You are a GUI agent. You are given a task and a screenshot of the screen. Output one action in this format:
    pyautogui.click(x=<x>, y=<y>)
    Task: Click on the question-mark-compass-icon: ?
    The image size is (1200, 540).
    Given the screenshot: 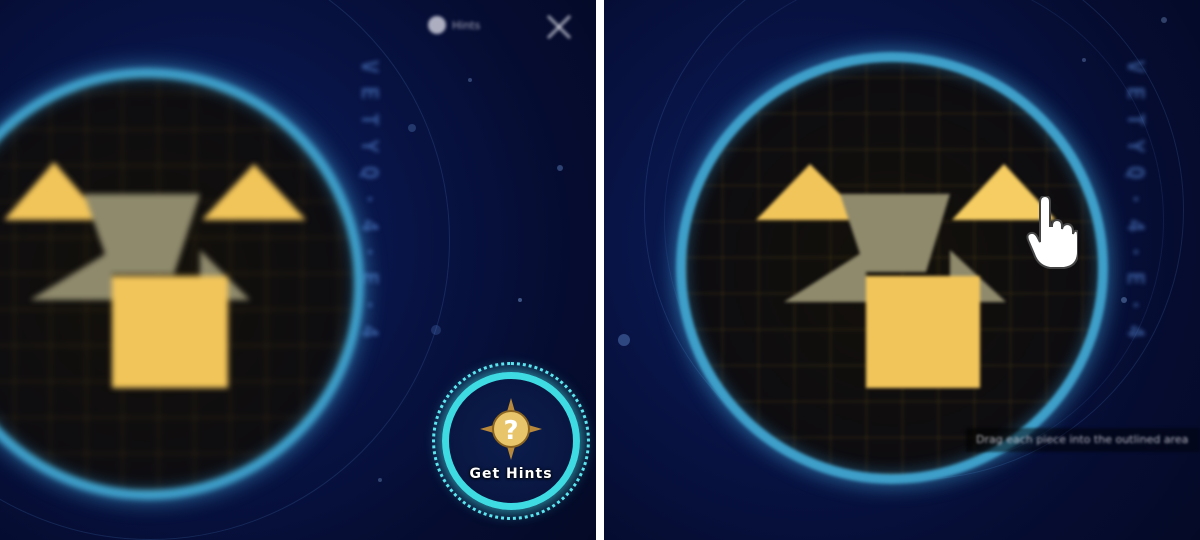 What is the action you would take?
    pyautogui.click(x=511, y=429)
    